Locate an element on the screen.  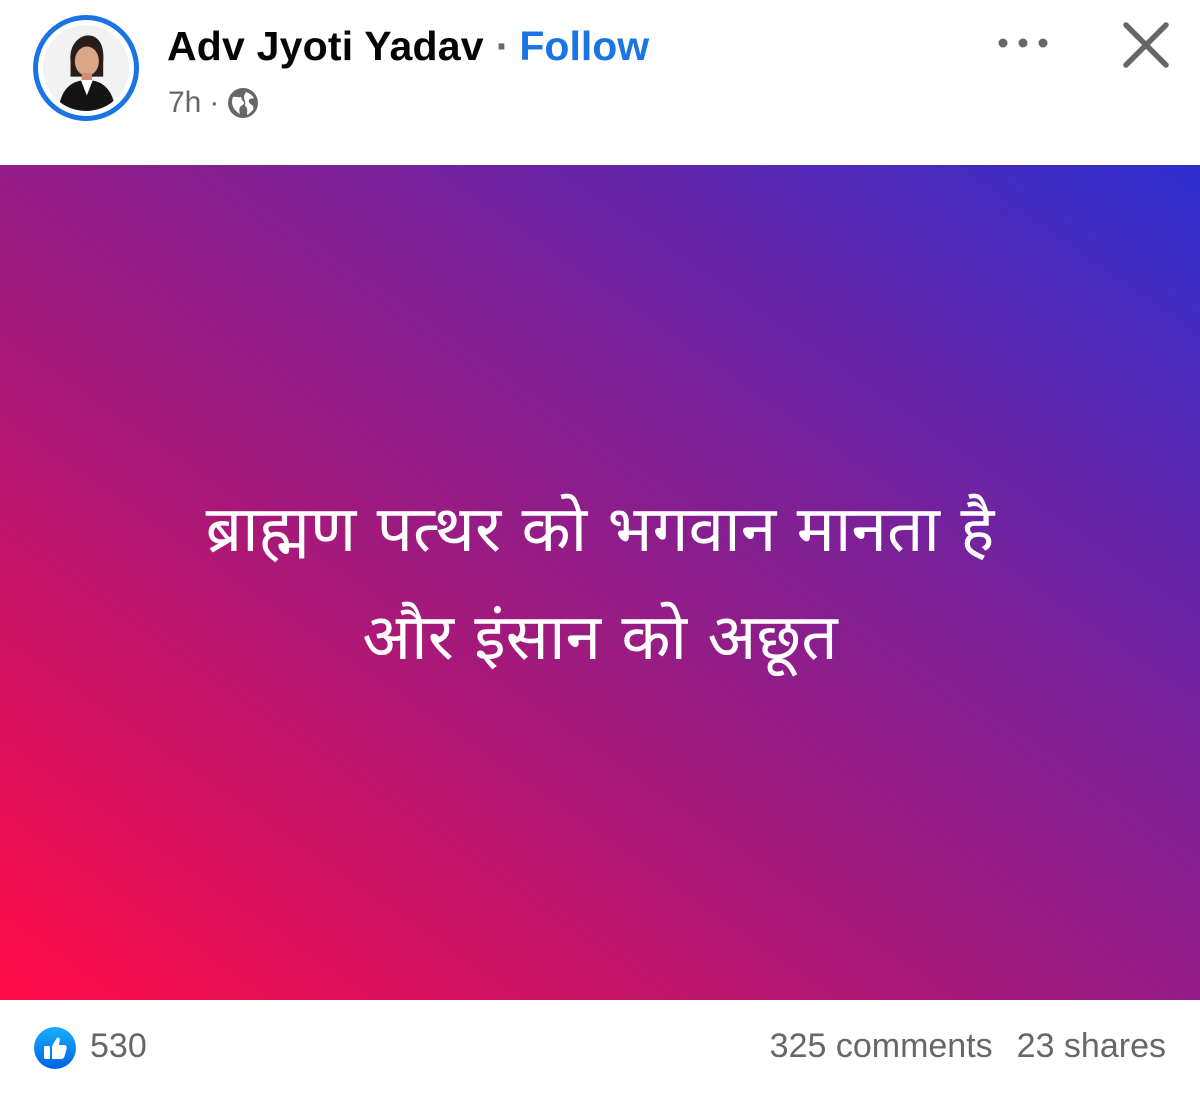
post-stats-bar: 530 325 comments 23 shares is located at coordinates (600, 1049).